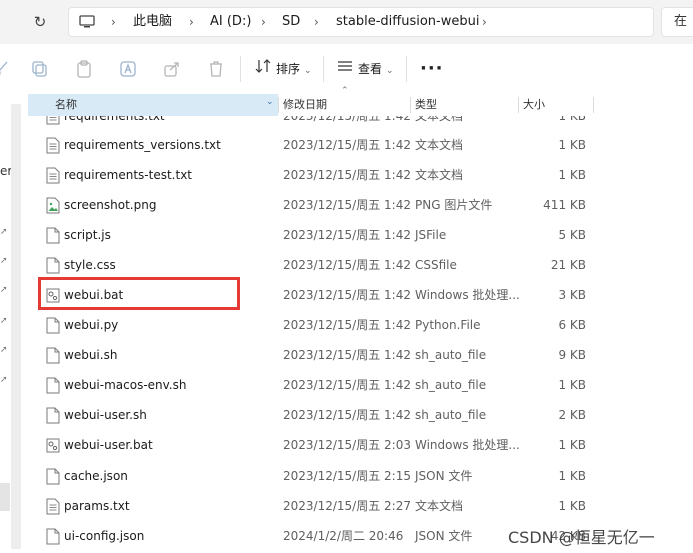  I want to click on list-item: params.txt 2023/12/15/周五 2:27 文本文档 1 KB, so click(346, 506).